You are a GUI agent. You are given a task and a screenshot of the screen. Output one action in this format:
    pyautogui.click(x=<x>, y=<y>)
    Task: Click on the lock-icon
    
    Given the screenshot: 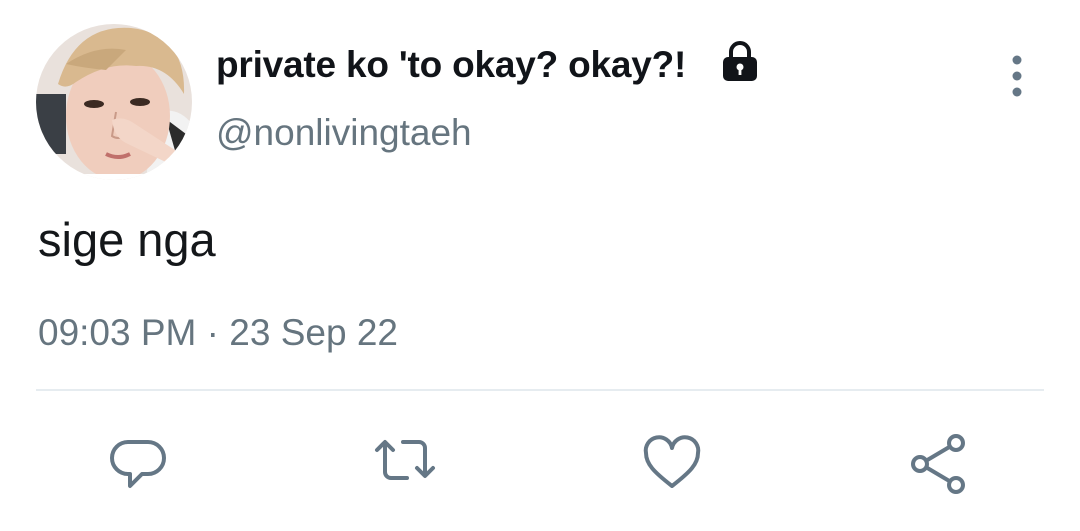 What is the action you would take?
    pyautogui.click(x=740, y=61)
    